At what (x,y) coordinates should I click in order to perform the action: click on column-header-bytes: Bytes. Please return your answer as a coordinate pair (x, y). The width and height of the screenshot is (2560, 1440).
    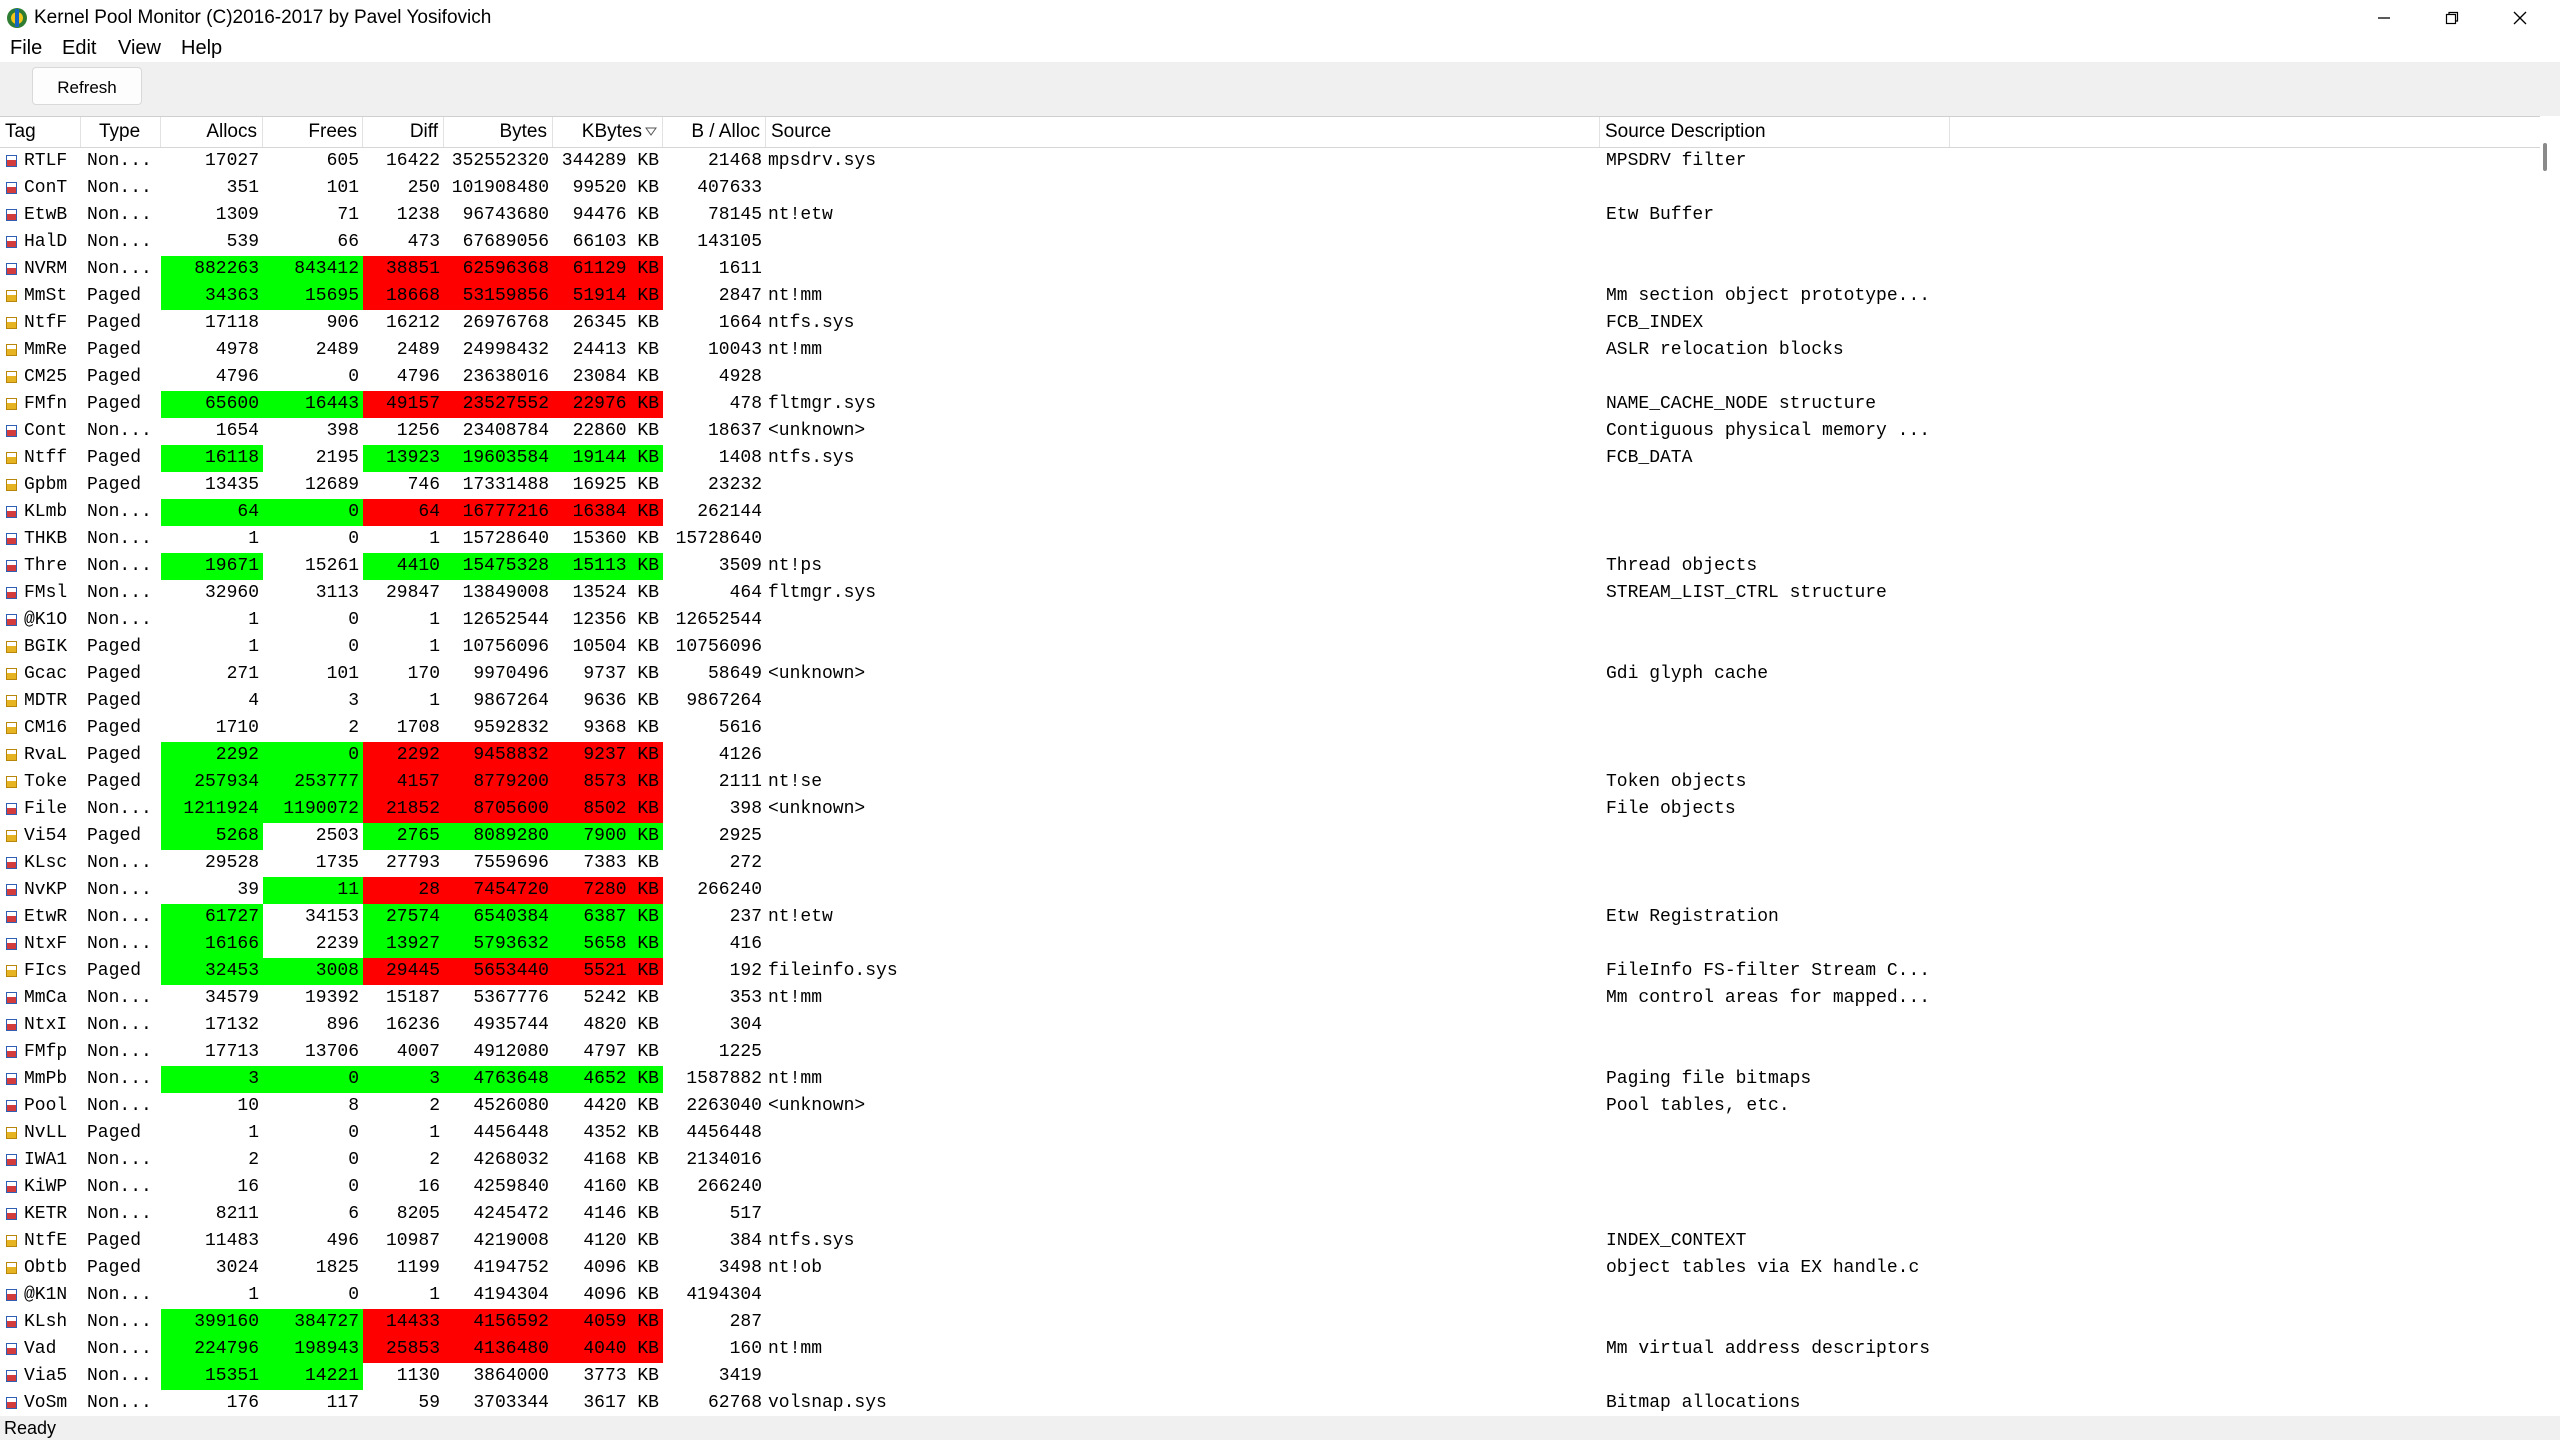
    Looking at the image, I should click on (498, 132).